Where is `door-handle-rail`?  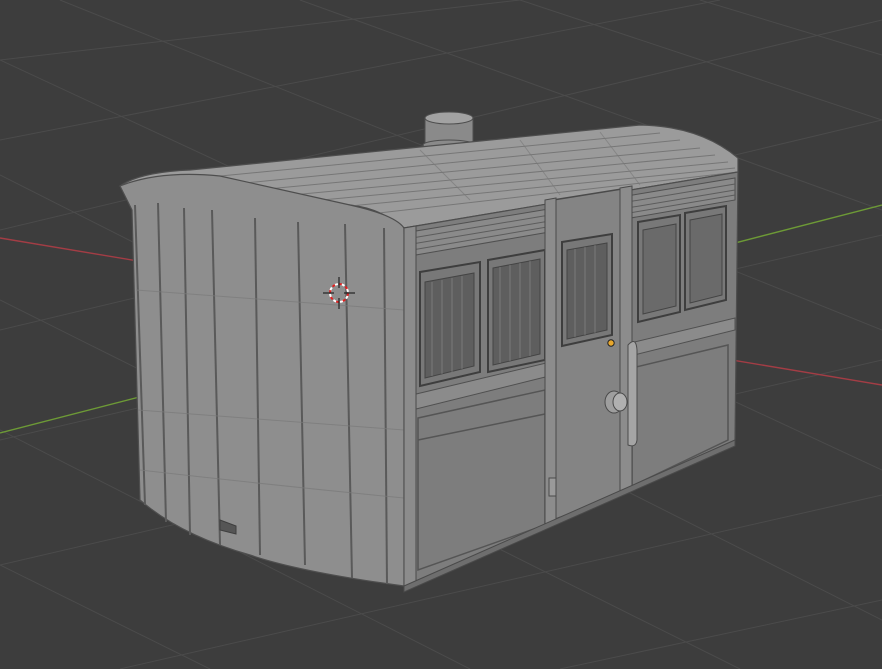
door-handle-rail is located at coordinates (632, 393).